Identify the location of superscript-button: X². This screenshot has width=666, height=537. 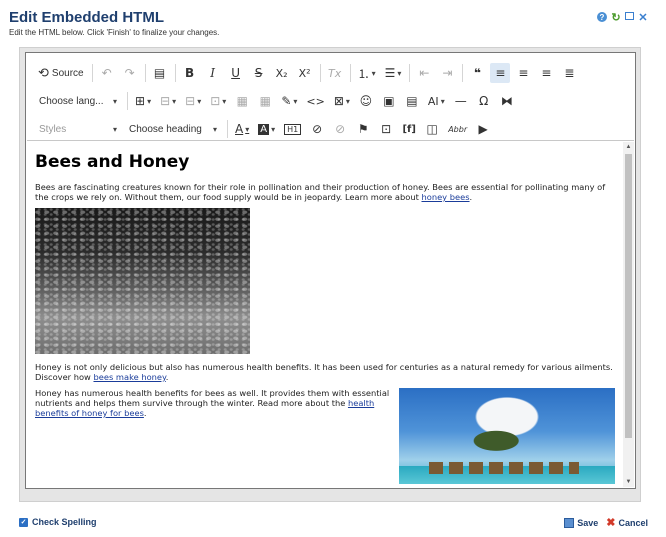
(305, 73).